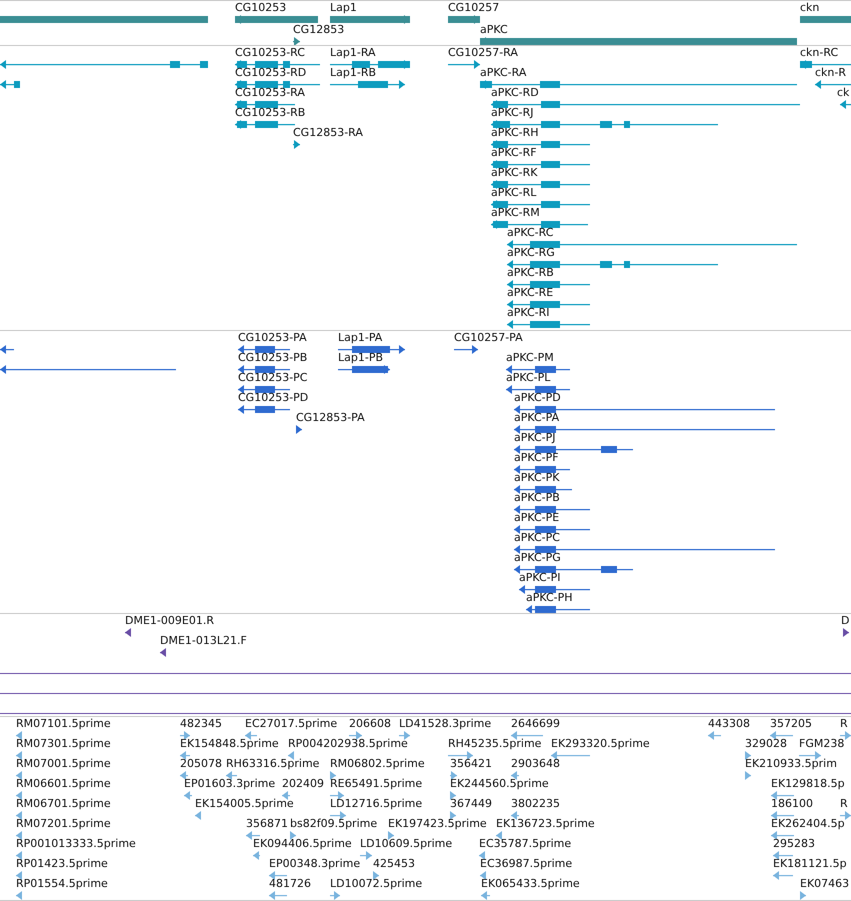  I want to click on feature-label: aPKC-RB, so click(530, 273).